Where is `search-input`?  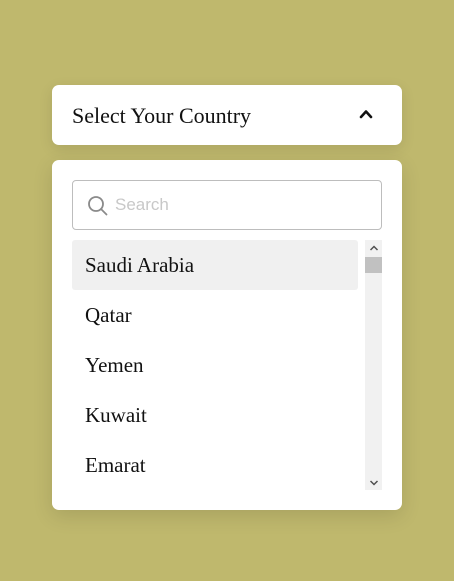
search-input is located at coordinates (242, 205).